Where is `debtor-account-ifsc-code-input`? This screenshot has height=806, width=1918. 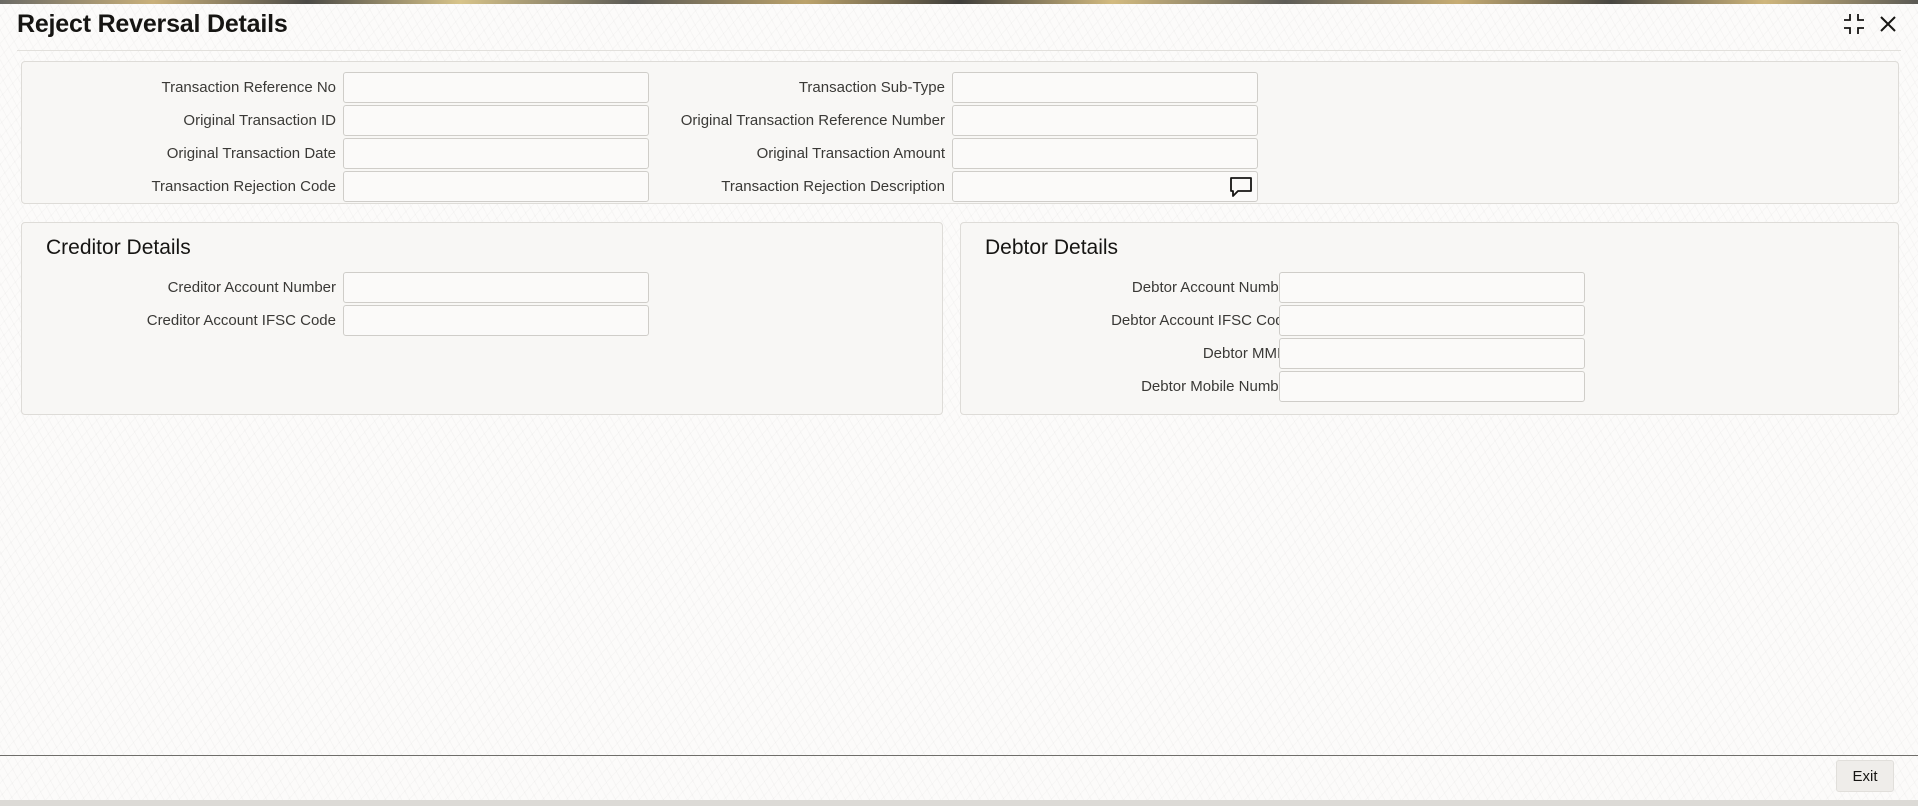 debtor-account-ifsc-code-input is located at coordinates (1432, 320).